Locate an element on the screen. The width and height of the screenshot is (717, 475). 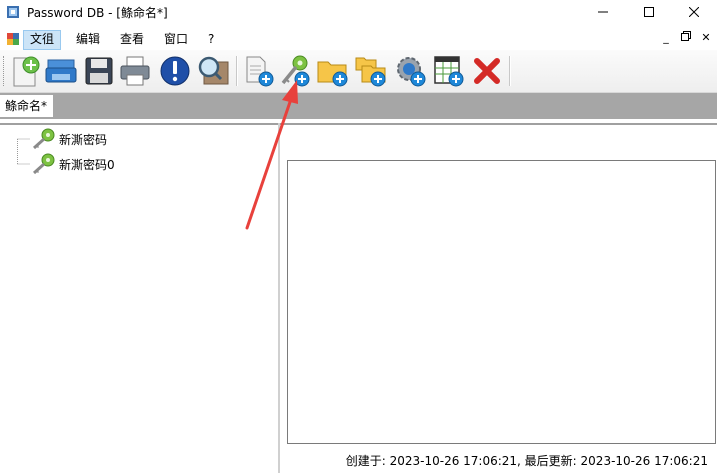
document-icon is located at coordinates (13, 39).